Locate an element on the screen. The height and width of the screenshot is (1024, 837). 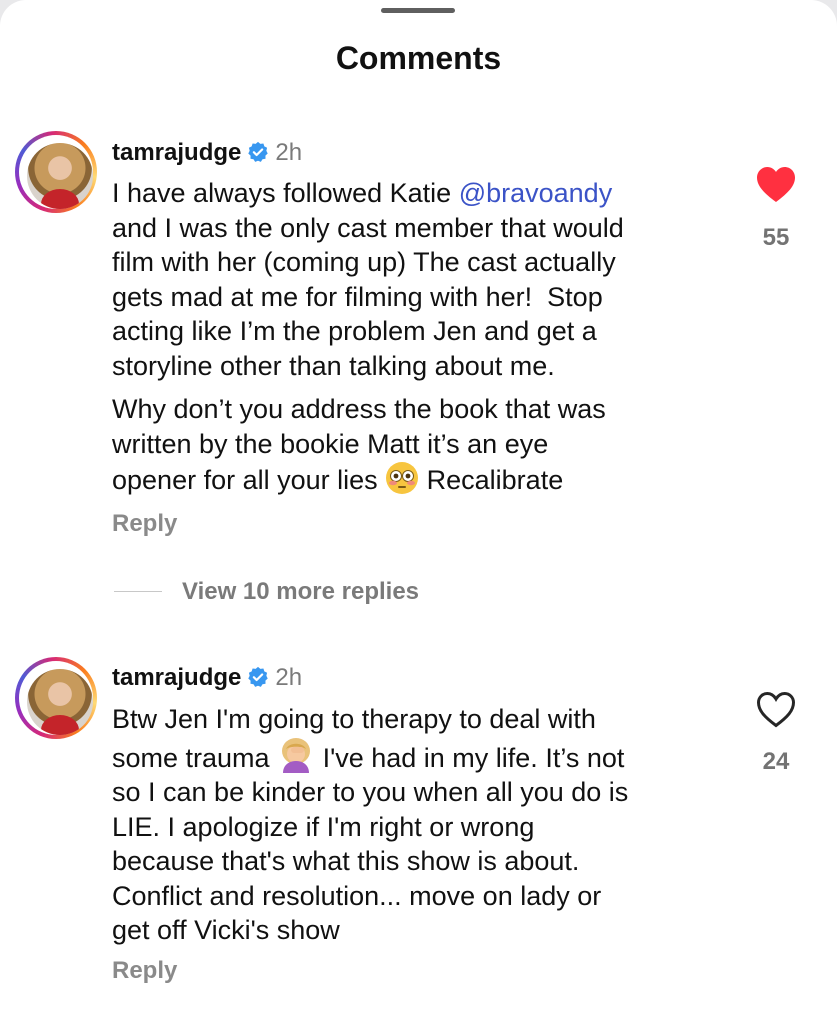
woman-facepalming-emoji is located at coordinates (296, 755).